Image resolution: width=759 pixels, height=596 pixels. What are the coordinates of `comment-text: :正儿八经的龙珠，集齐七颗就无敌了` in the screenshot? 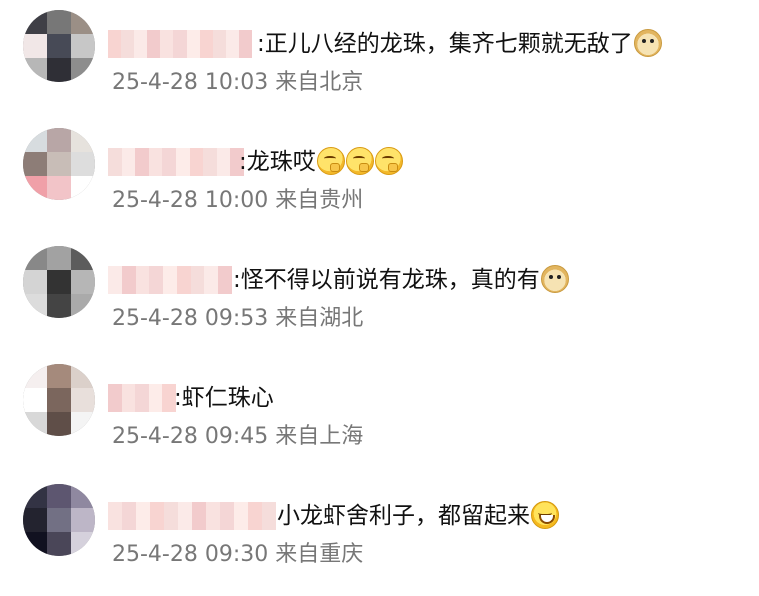 It's located at (459, 43).